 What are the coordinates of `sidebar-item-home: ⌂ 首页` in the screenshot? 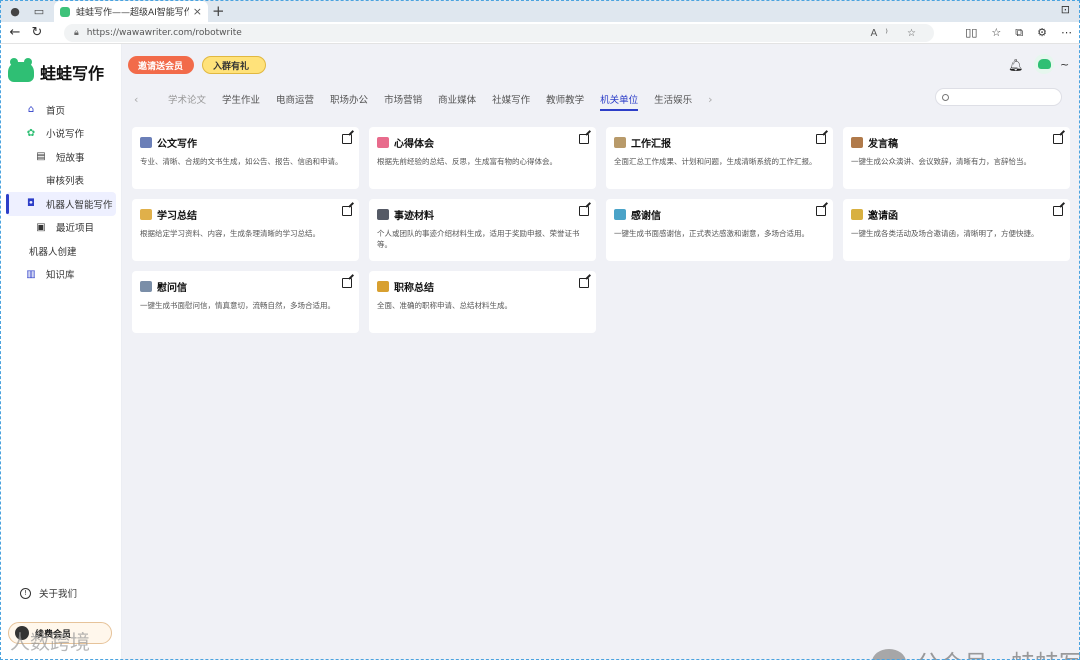 It's located at (61, 110).